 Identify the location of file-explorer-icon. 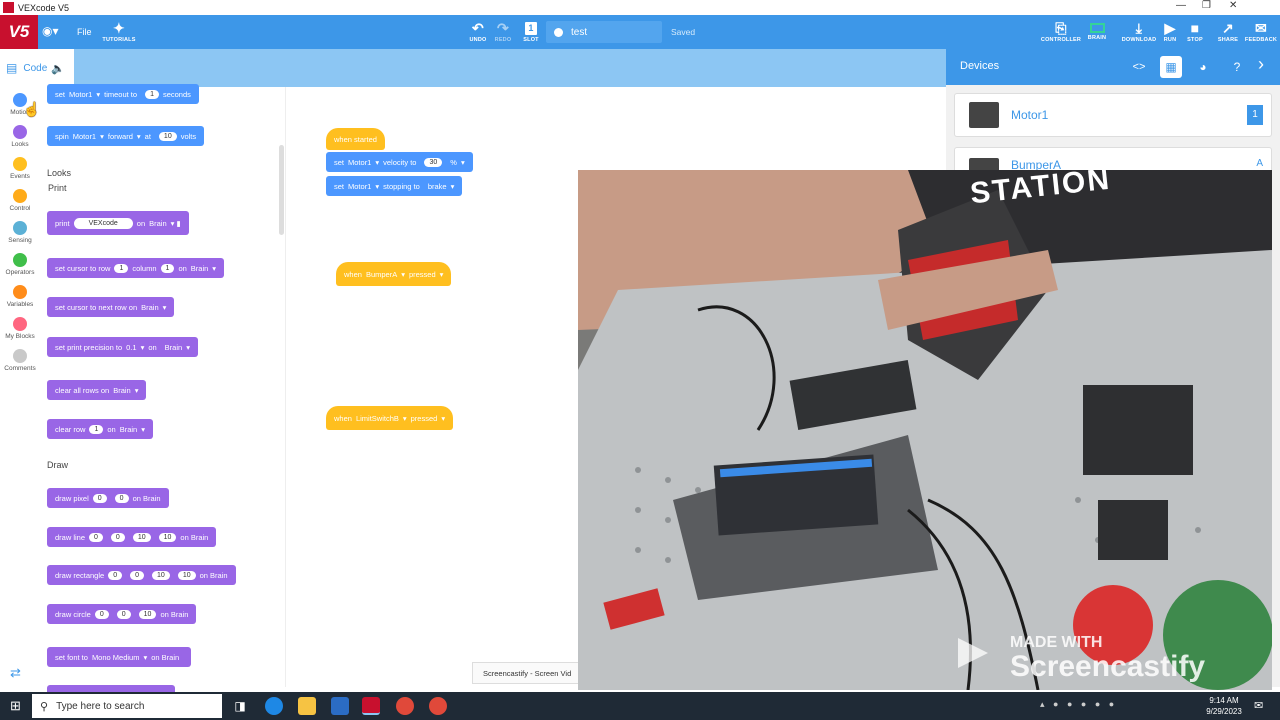
(307, 706).